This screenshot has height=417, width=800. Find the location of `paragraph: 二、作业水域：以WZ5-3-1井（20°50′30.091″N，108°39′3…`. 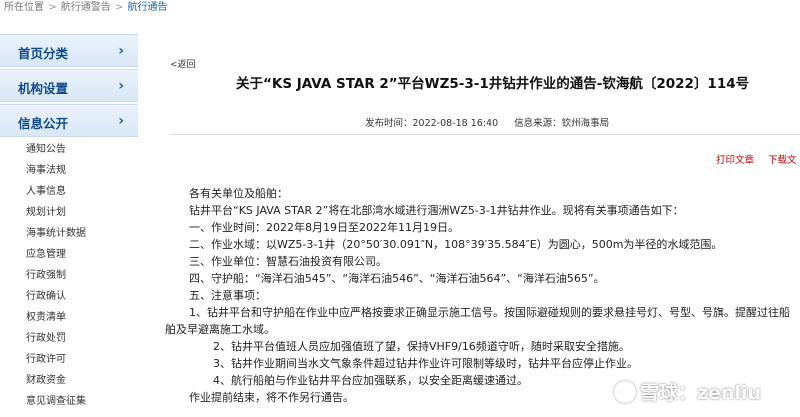

paragraph: 二、作业水域：以WZ5-3-1井（20°50′30.091″N，108°39′3… is located at coordinates (456, 244).